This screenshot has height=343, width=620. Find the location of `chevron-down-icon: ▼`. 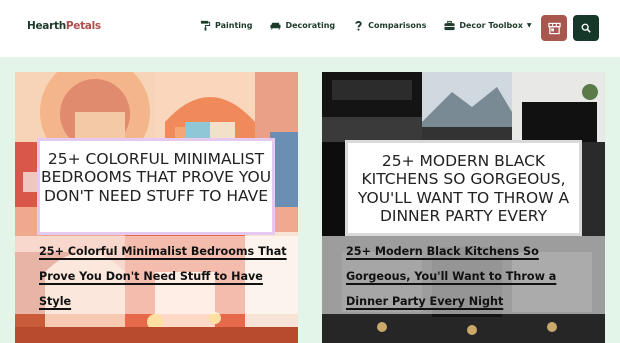

chevron-down-icon: ▼ is located at coordinates (529, 25).